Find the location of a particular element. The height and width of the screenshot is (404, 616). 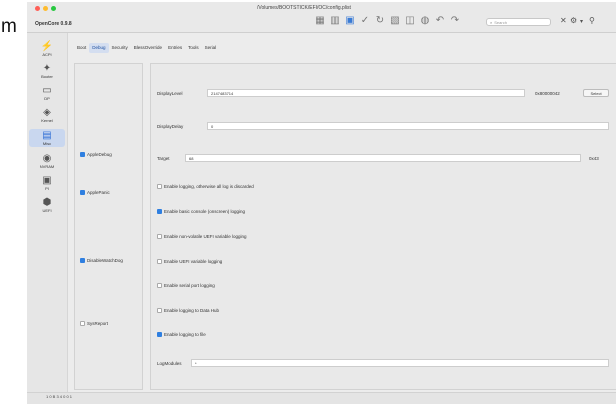

sidebar-item-dp: ▭ DP is located at coordinates (47, 93).